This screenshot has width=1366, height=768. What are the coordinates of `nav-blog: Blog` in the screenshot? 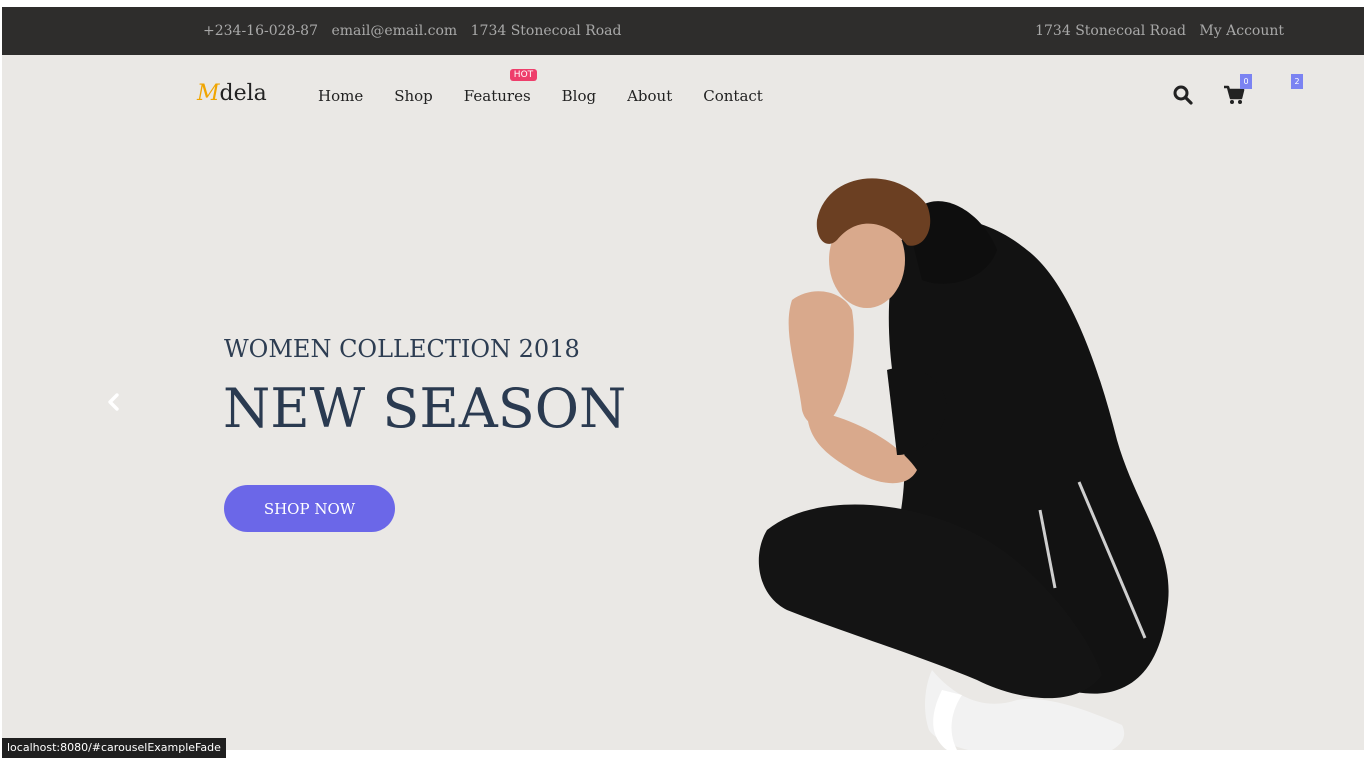 It's located at (579, 96).